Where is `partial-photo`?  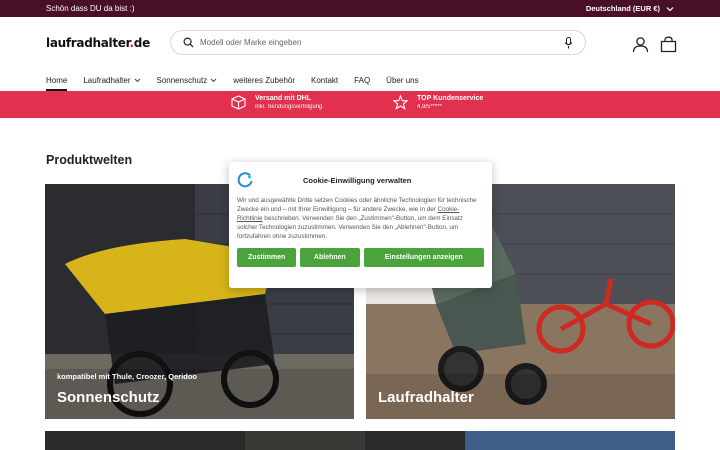
partial-photo is located at coordinates (360, 440).